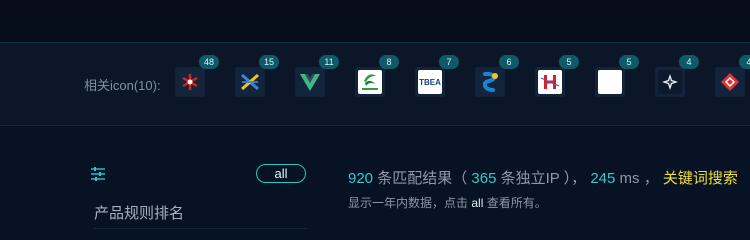  What do you see at coordinates (430, 82) in the screenshot?
I see `tbea-icon: TBEA` at bounding box center [430, 82].